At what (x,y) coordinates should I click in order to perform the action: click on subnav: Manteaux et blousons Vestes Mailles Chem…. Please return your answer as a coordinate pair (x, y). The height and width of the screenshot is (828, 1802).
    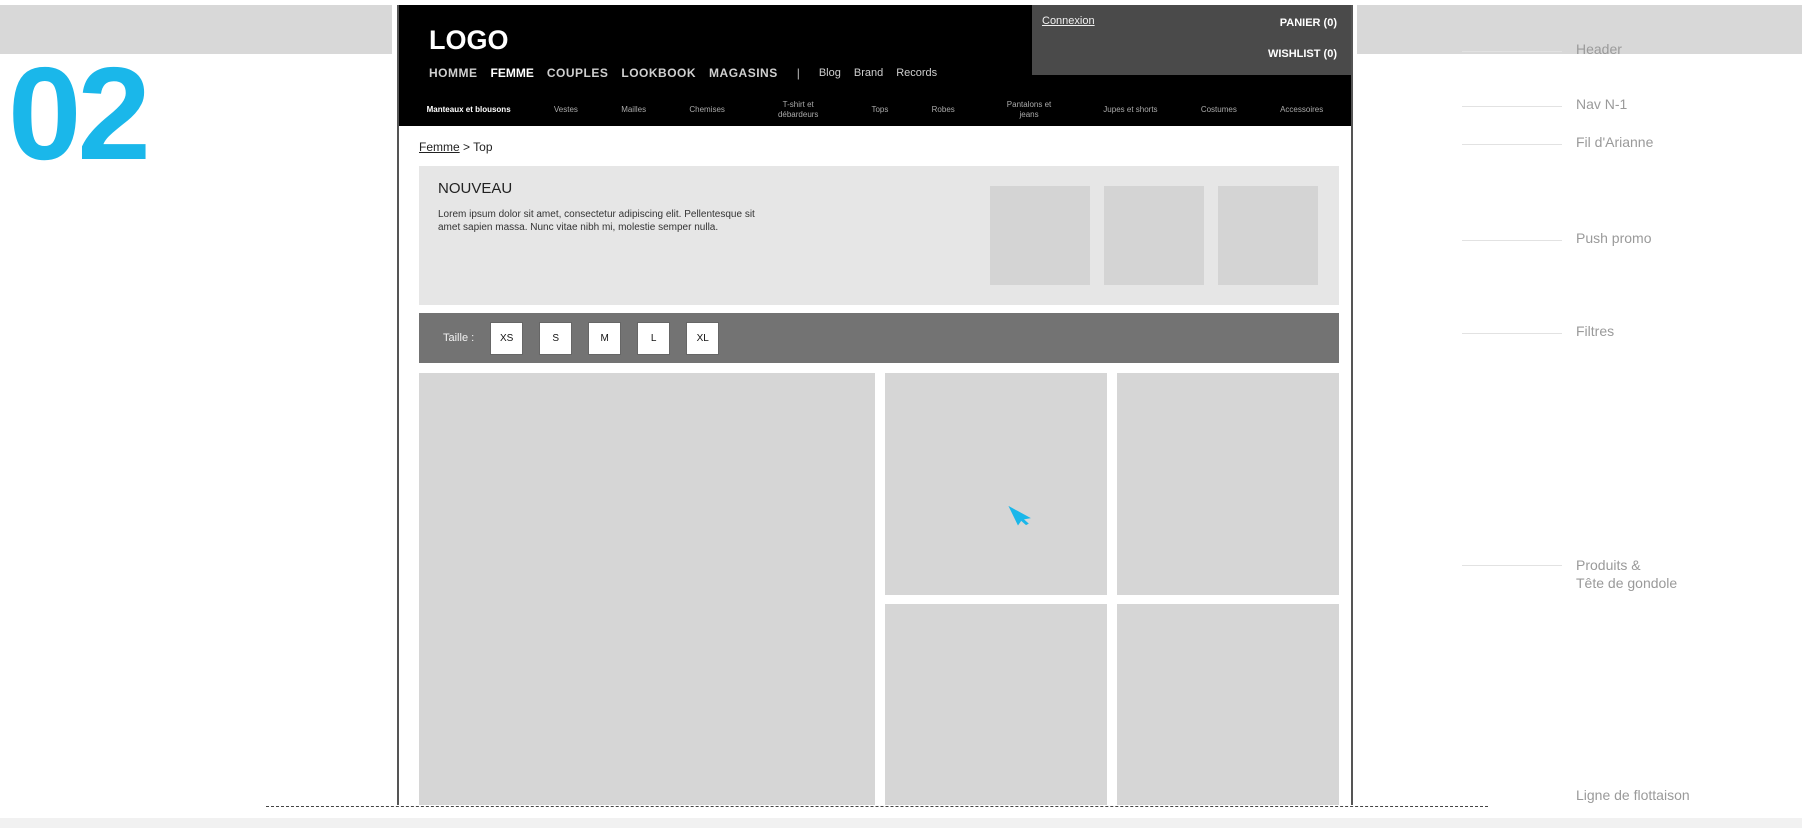
    Looking at the image, I should click on (875, 109).